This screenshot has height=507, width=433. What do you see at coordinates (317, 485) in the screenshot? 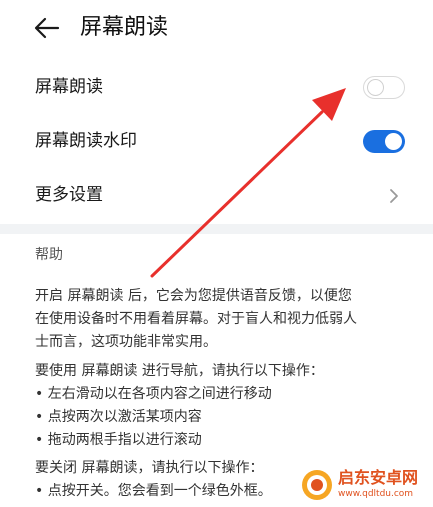
I see `watermark-logo-icon` at bounding box center [317, 485].